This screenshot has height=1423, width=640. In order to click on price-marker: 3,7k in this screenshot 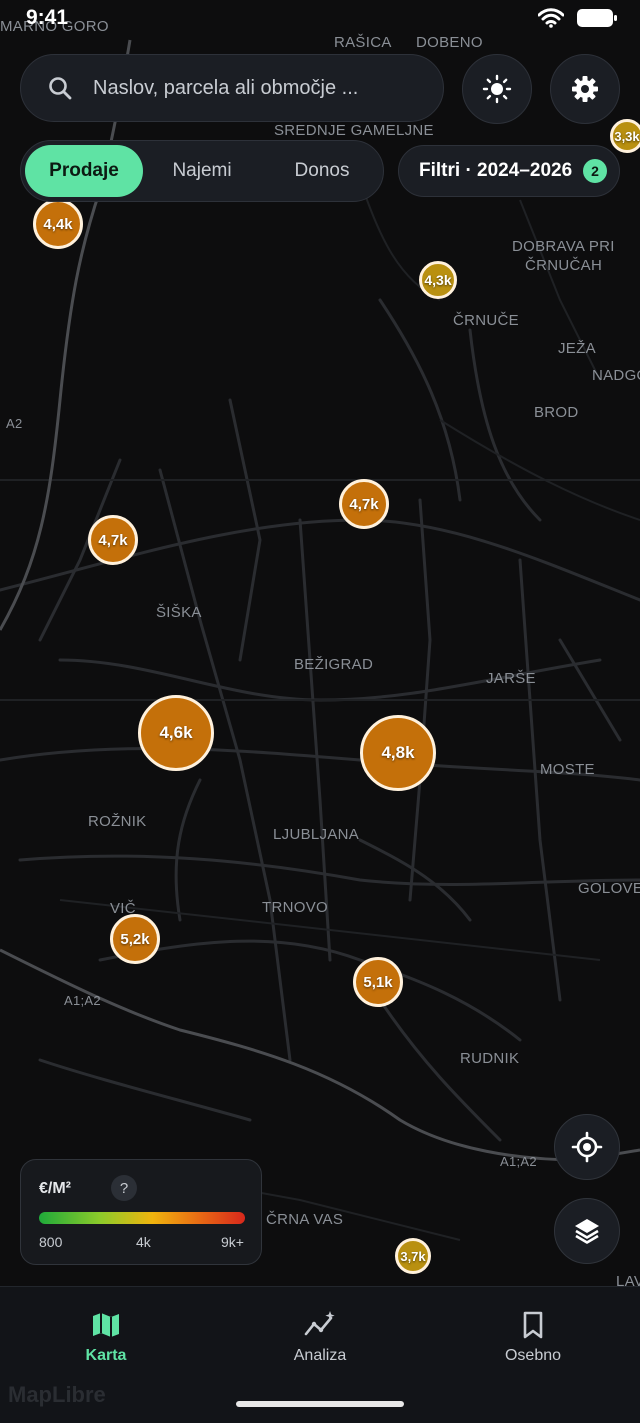, I will do `click(413, 1256)`.